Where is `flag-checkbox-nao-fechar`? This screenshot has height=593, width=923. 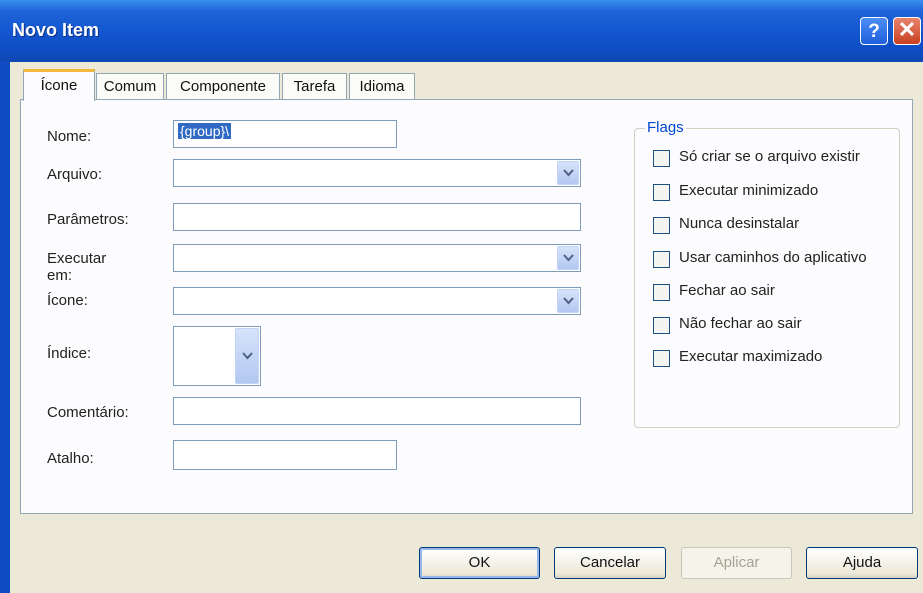
flag-checkbox-nao-fechar is located at coordinates (661, 325).